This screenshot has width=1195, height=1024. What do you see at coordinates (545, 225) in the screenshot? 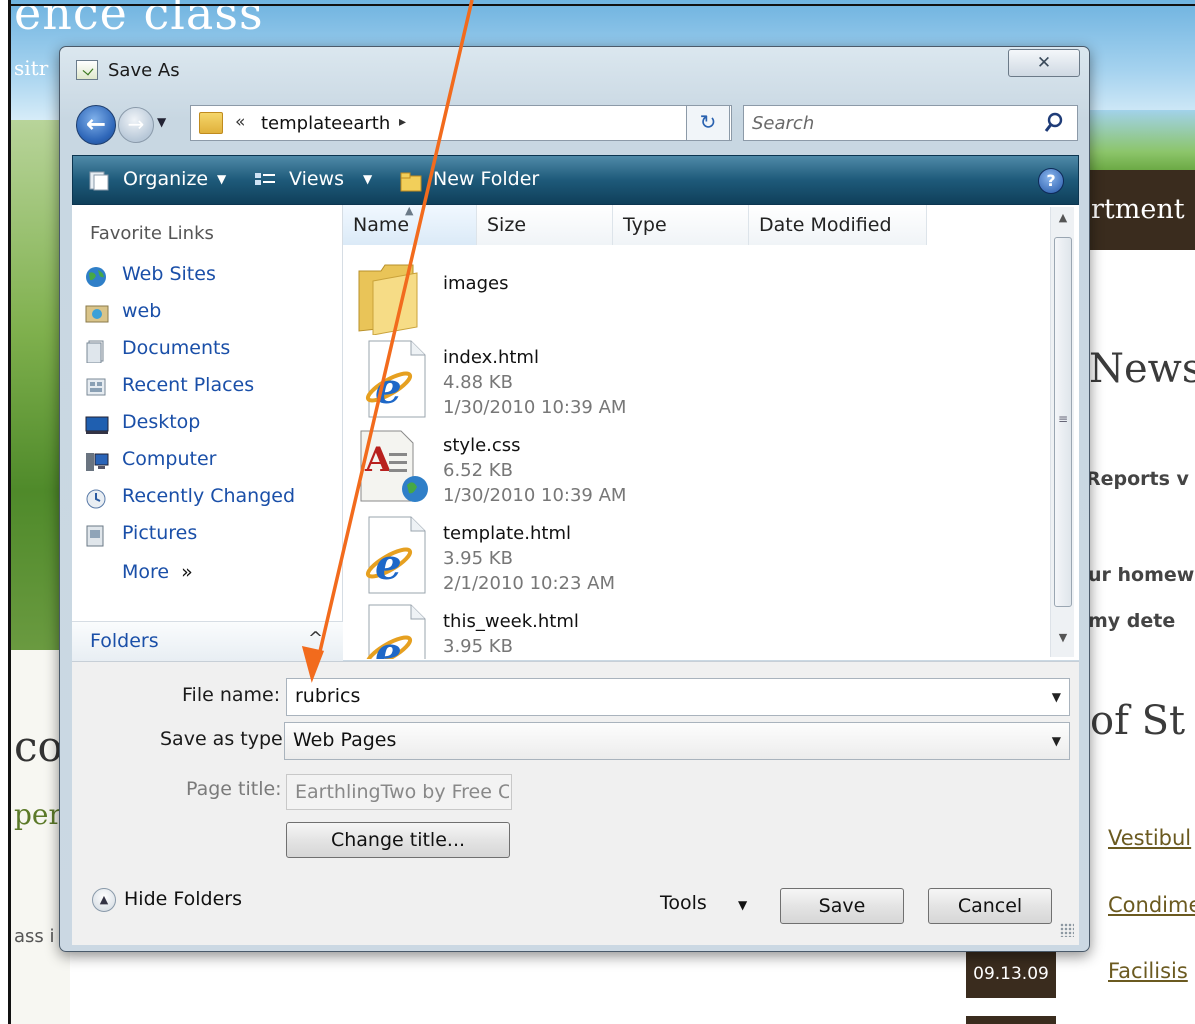
I see `column-header-size: Size` at bounding box center [545, 225].